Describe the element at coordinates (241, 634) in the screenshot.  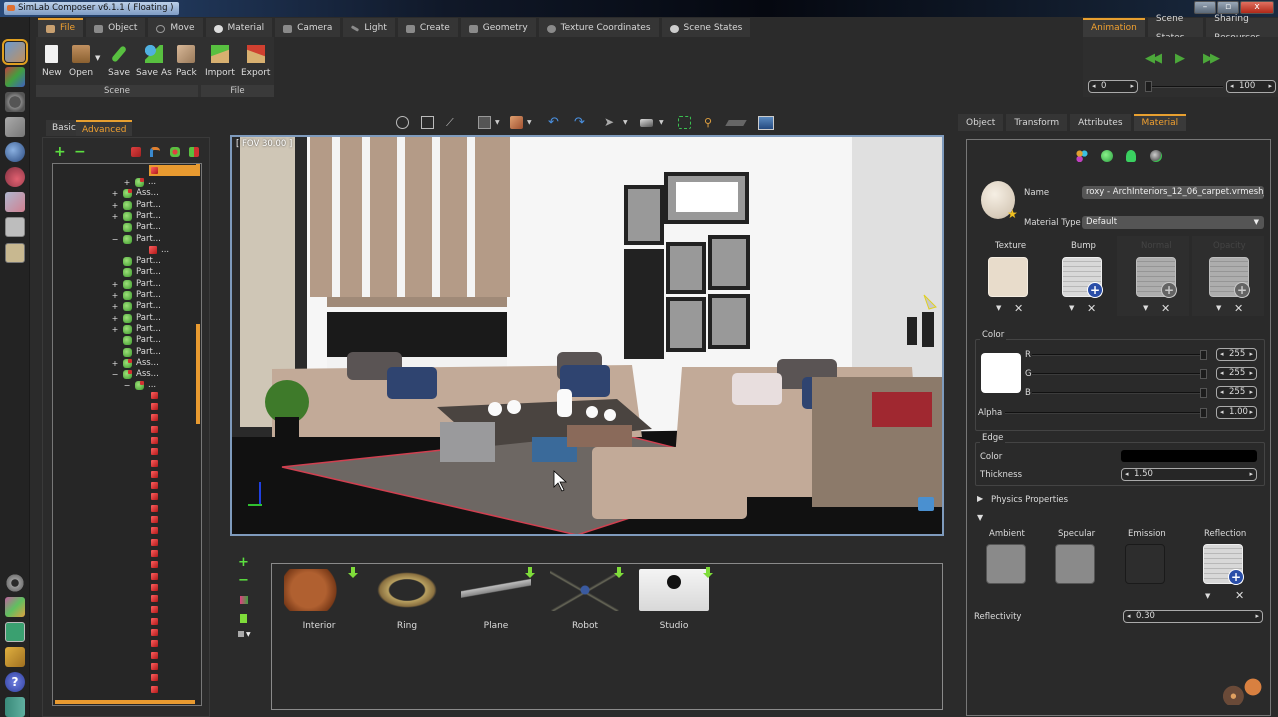
I see `library-view-icon` at that location.